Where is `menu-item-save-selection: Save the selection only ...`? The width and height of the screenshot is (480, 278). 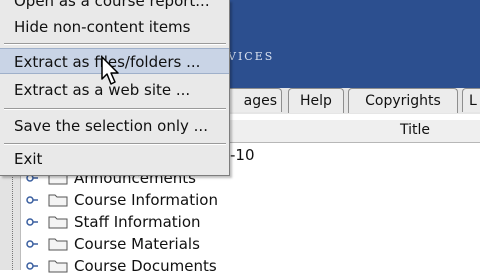 menu-item-save-selection: Save the selection only ... is located at coordinates (114, 126).